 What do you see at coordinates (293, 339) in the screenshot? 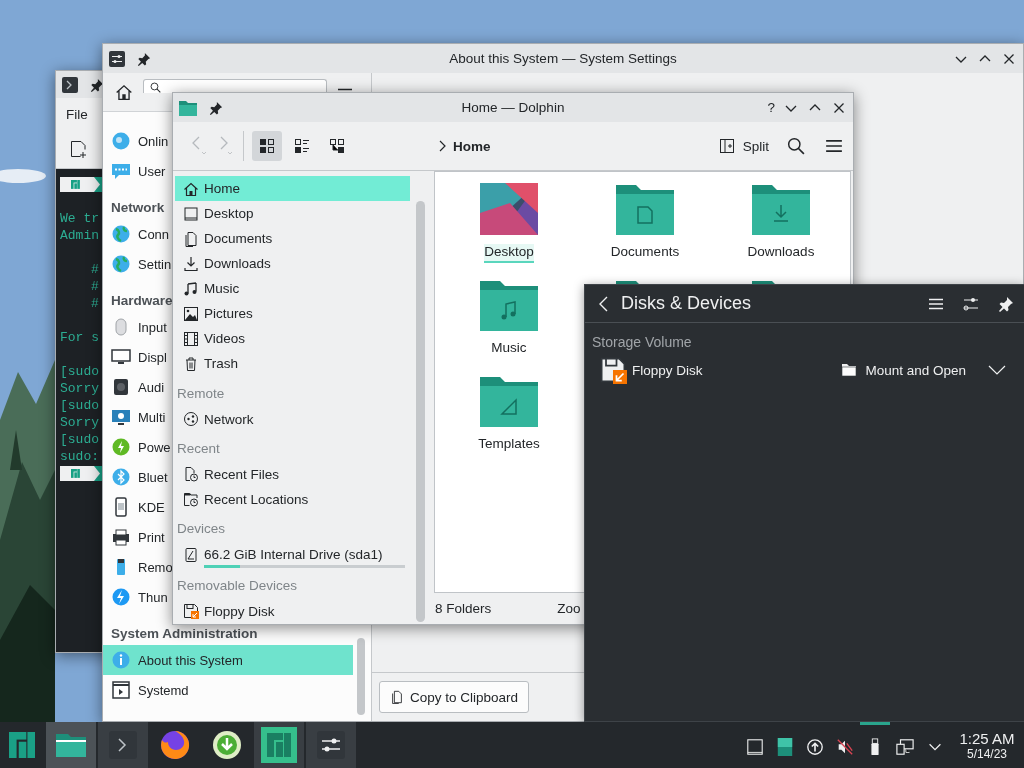
I see `places-item: Videos` at bounding box center [293, 339].